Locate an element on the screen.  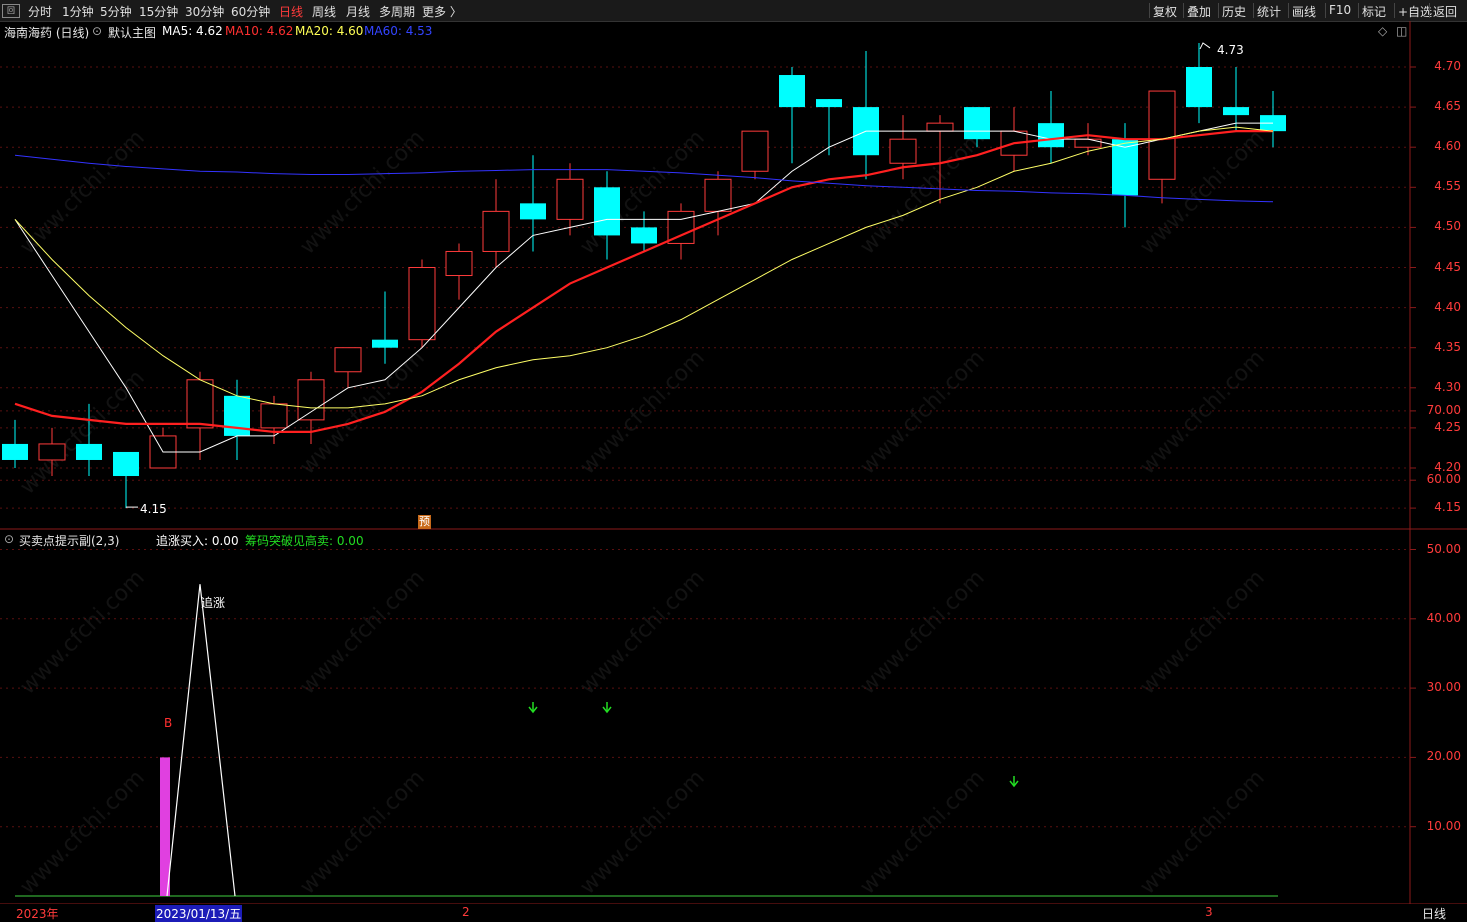
chase-line is located at coordinates (201, 740).